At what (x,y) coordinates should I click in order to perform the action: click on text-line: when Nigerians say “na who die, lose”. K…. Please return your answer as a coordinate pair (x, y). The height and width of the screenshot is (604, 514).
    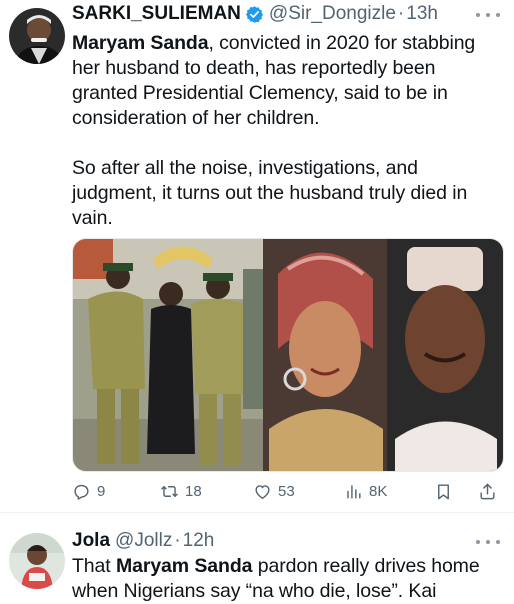
    Looking at the image, I should click on (254, 591).